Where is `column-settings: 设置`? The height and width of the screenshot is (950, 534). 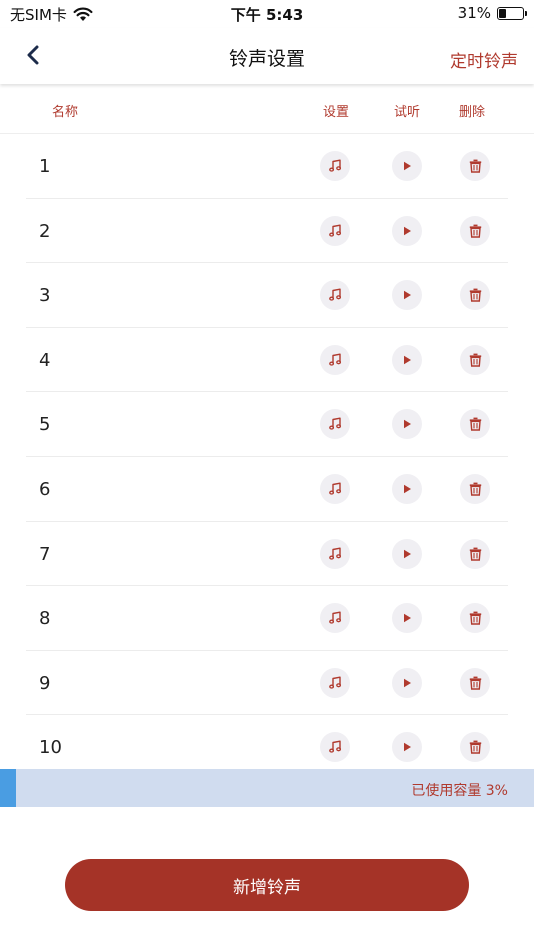 column-settings: 设置 is located at coordinates (336, 112).